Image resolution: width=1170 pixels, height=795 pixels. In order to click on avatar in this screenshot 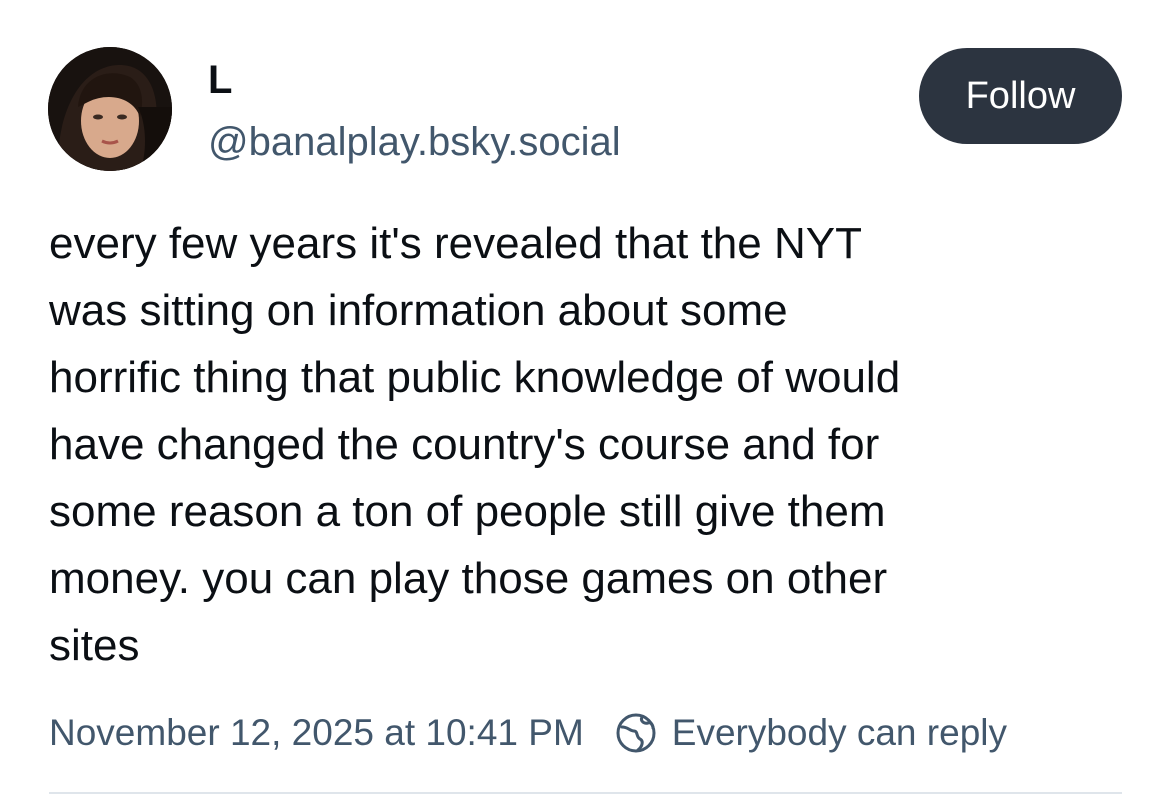, I will do `click(110, 109)`.